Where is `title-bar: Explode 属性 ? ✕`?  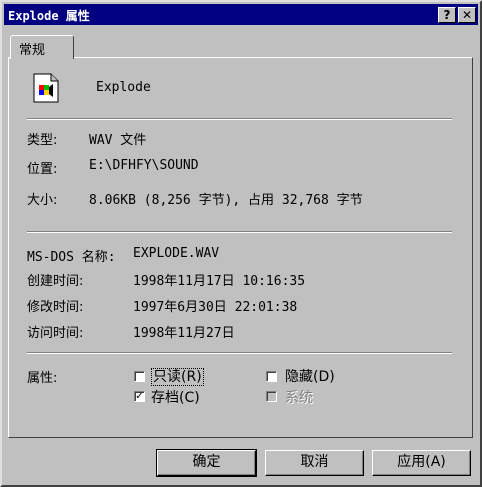 title-bar: Explode 属性 ? ✕ is located at coordinates (241, 14).